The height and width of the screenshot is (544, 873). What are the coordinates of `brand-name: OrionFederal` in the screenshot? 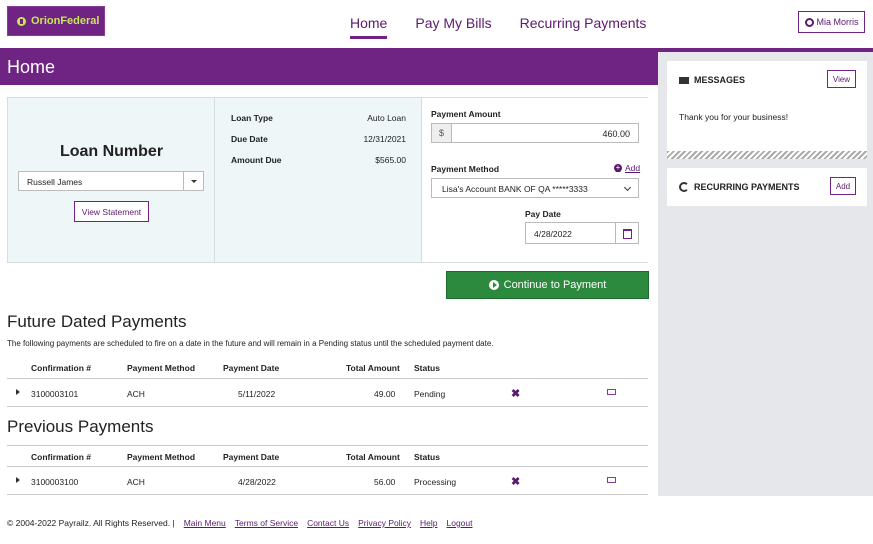 It's located at (65, 21).